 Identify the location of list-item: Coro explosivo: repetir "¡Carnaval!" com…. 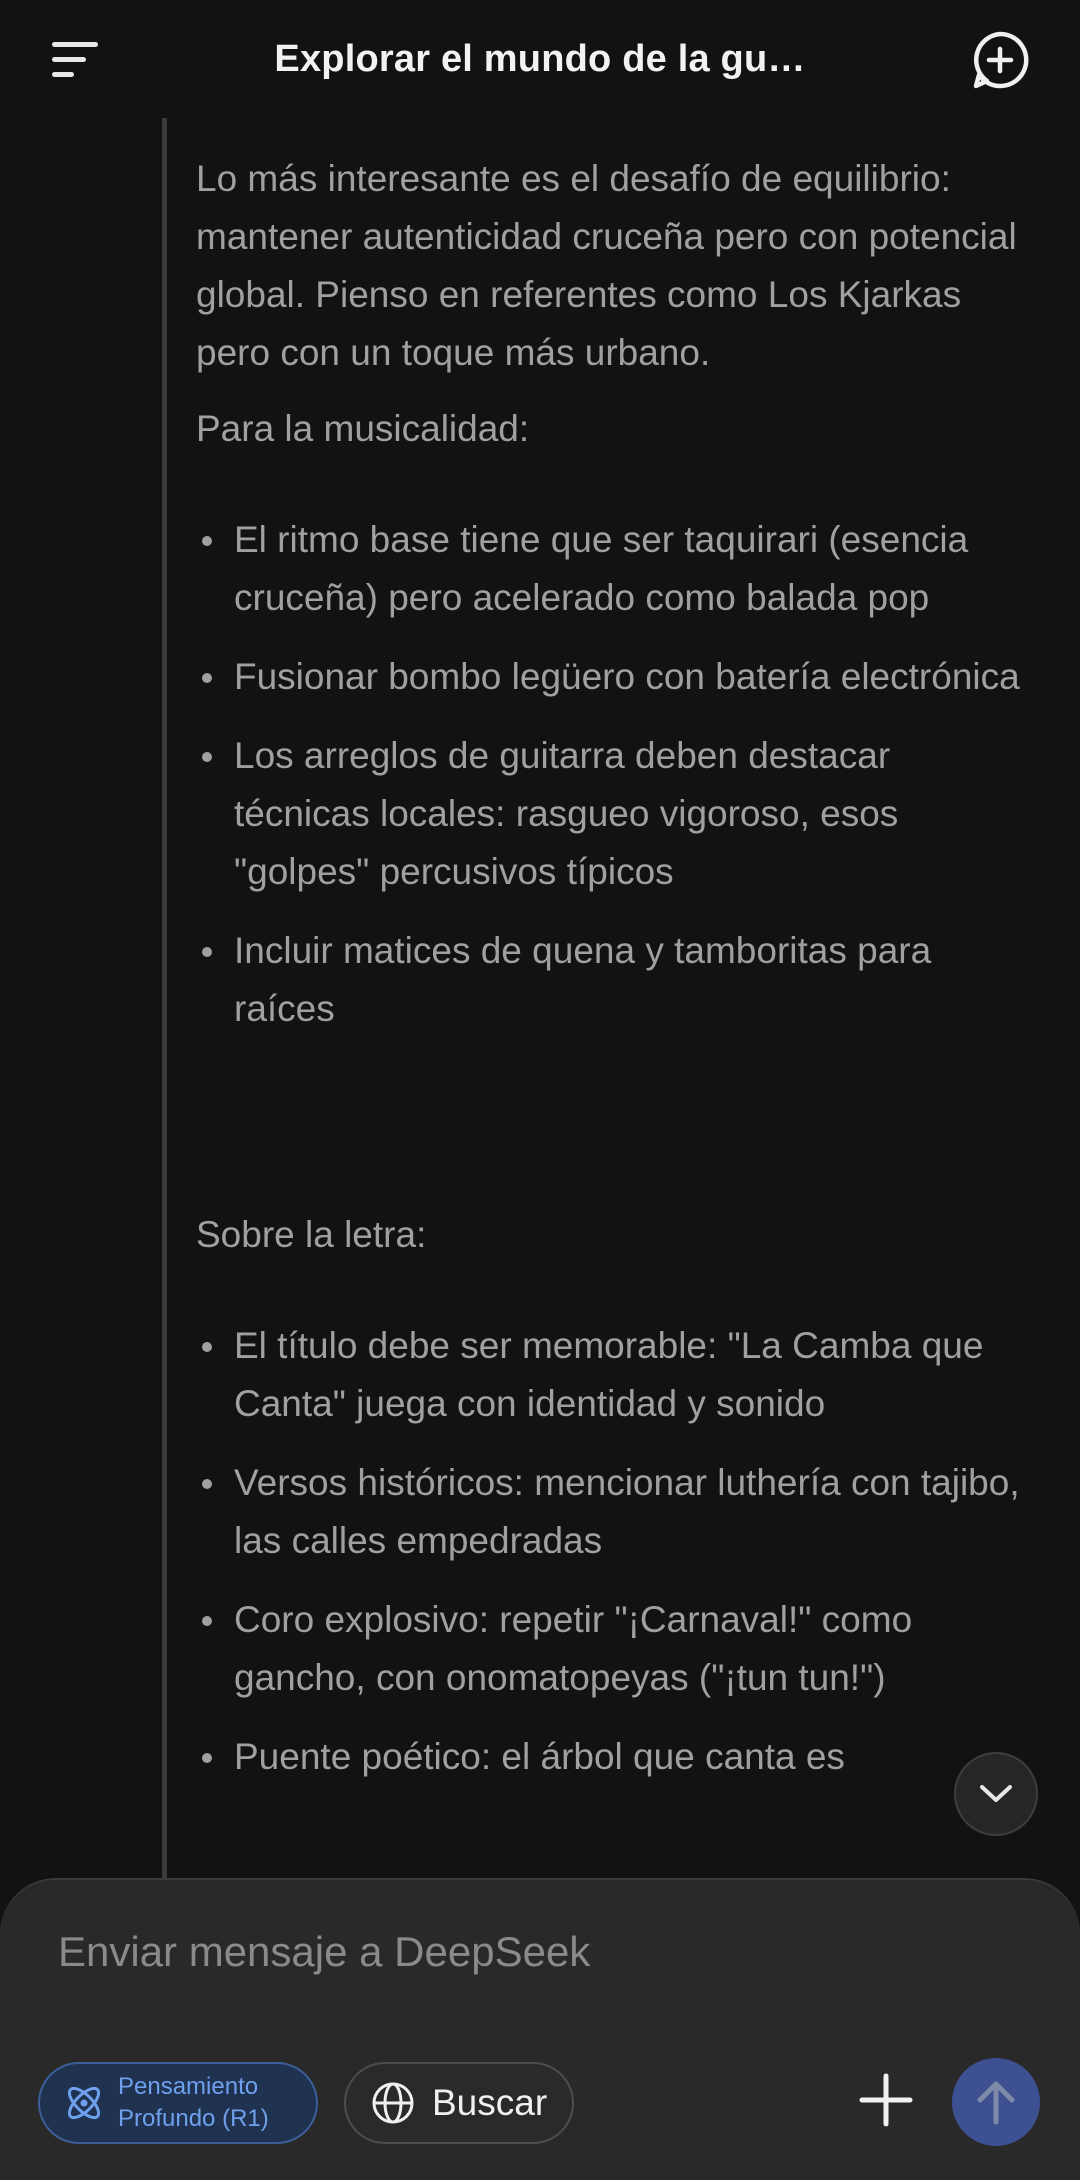
(616, 1649).